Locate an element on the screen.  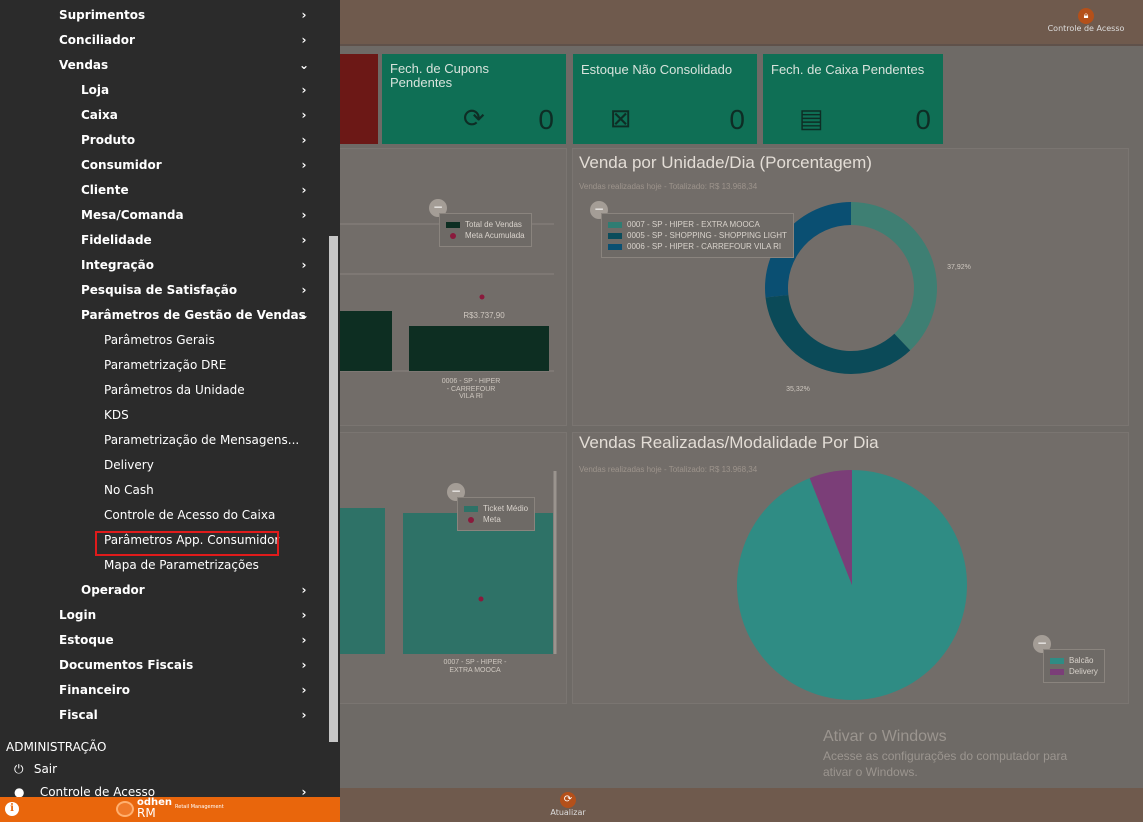
sidebar-item-label: Operador is located at coordinates (113, 590).